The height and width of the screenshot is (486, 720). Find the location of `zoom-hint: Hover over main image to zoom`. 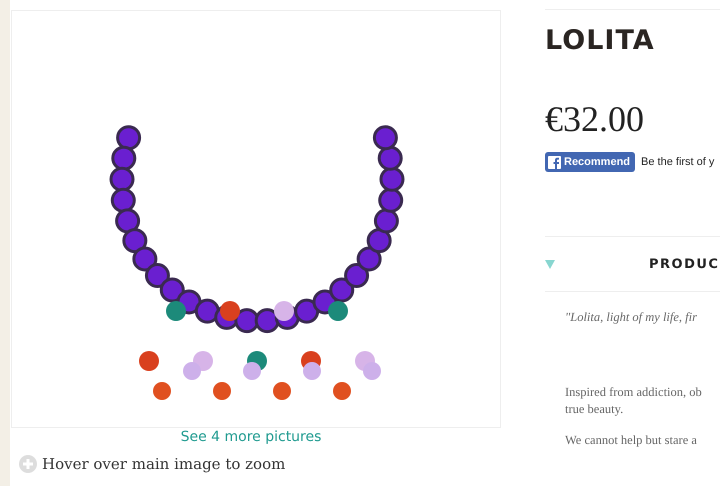

zoom-hint: Hover over main image to zoom is located at coordinates (164, 464).